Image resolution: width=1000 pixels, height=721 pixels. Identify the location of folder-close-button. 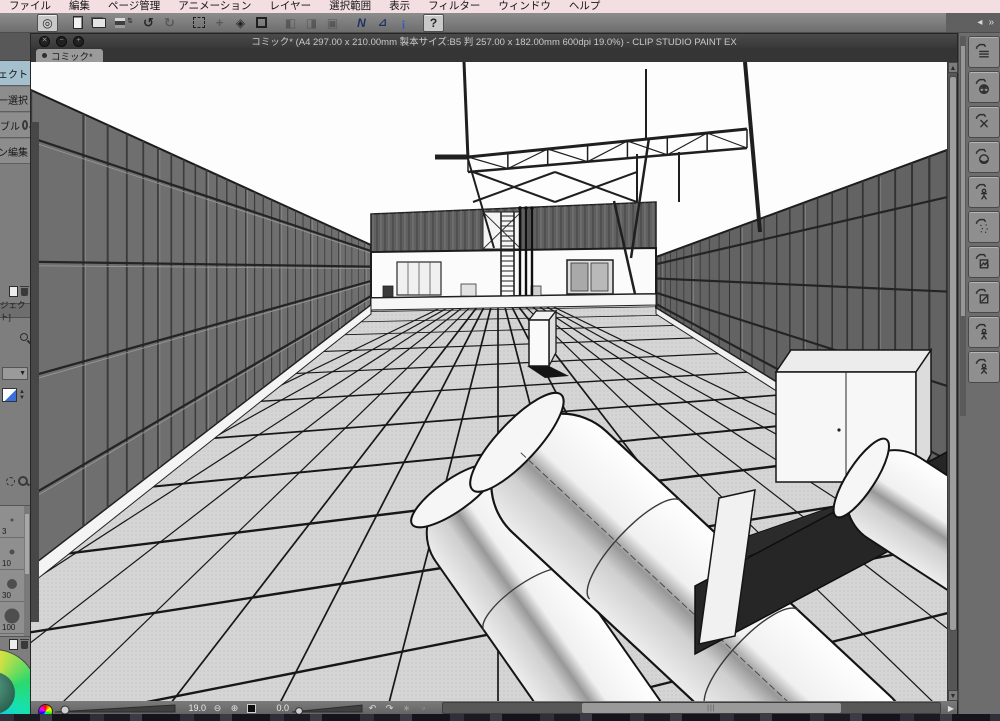
(984, 122).